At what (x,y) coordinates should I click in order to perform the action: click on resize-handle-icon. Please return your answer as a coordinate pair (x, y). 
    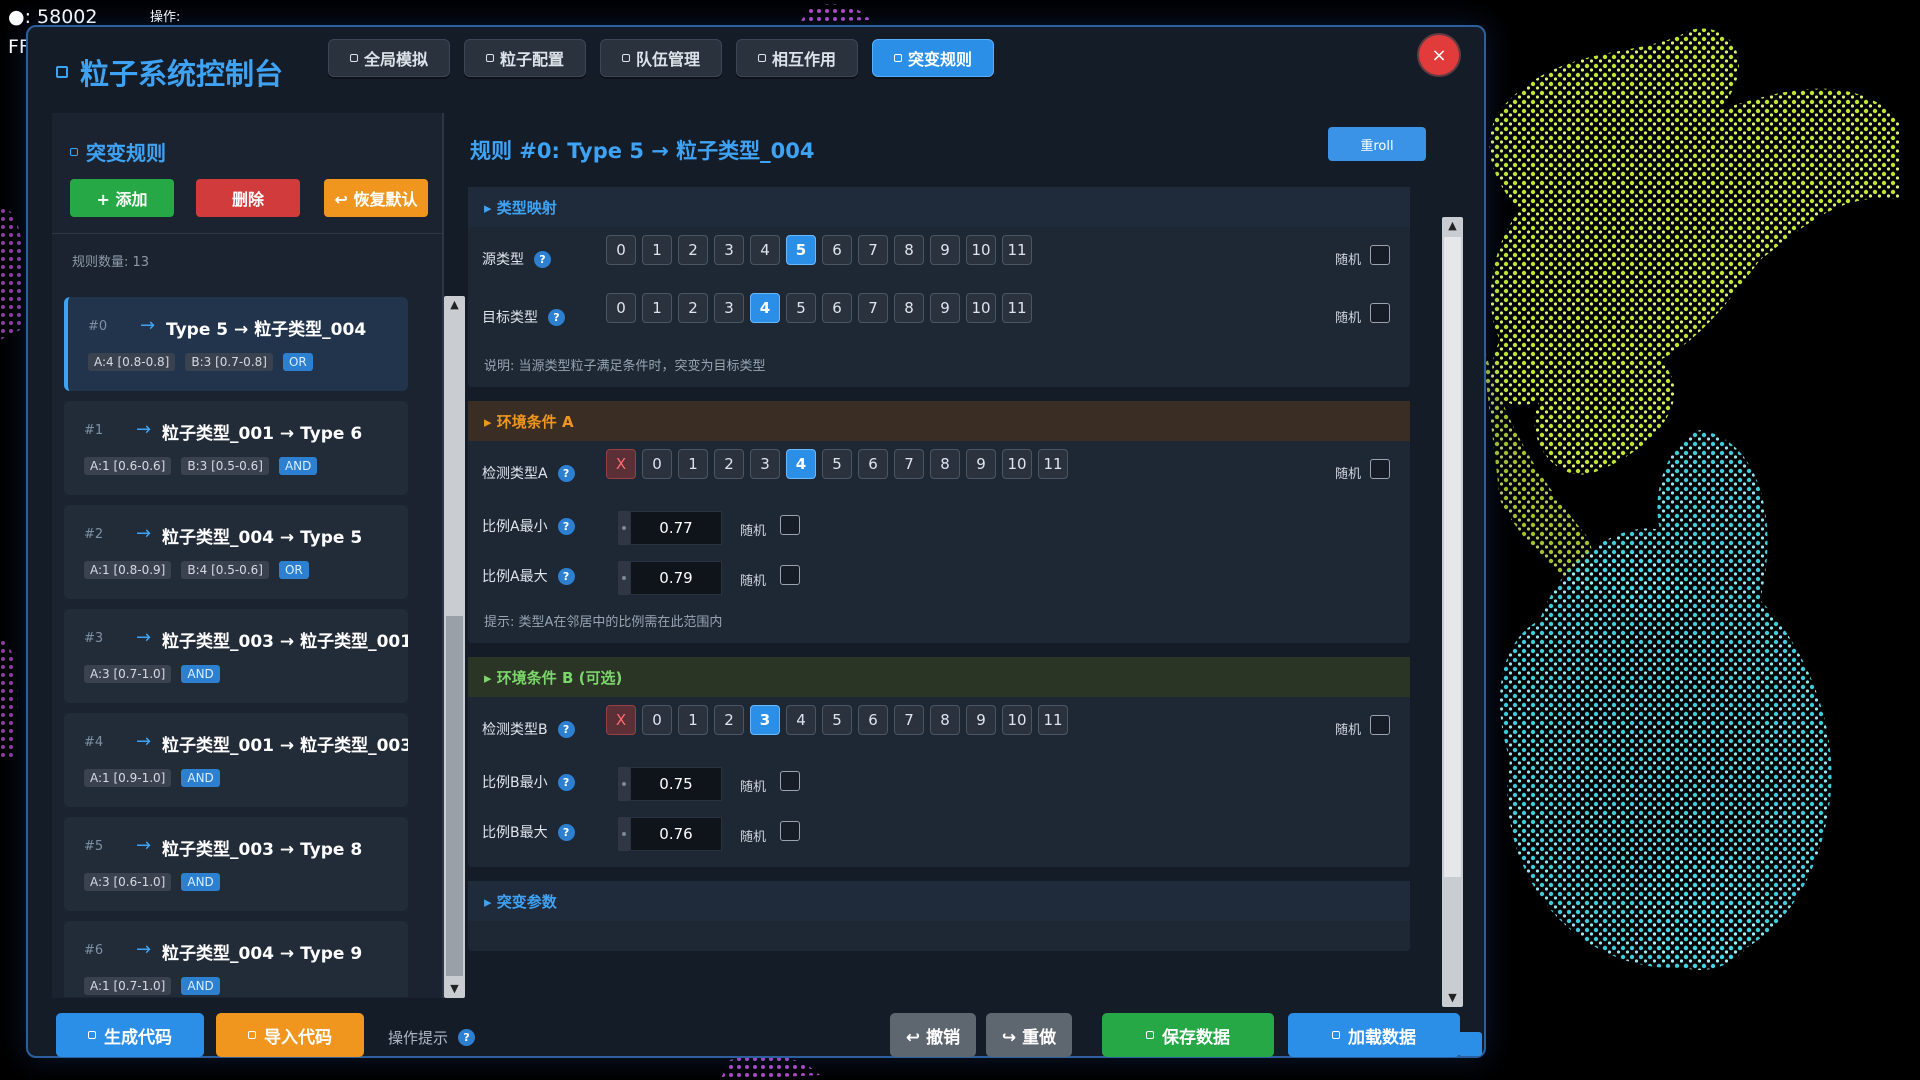
    Looking at the image, I should click on (1470, 1044).